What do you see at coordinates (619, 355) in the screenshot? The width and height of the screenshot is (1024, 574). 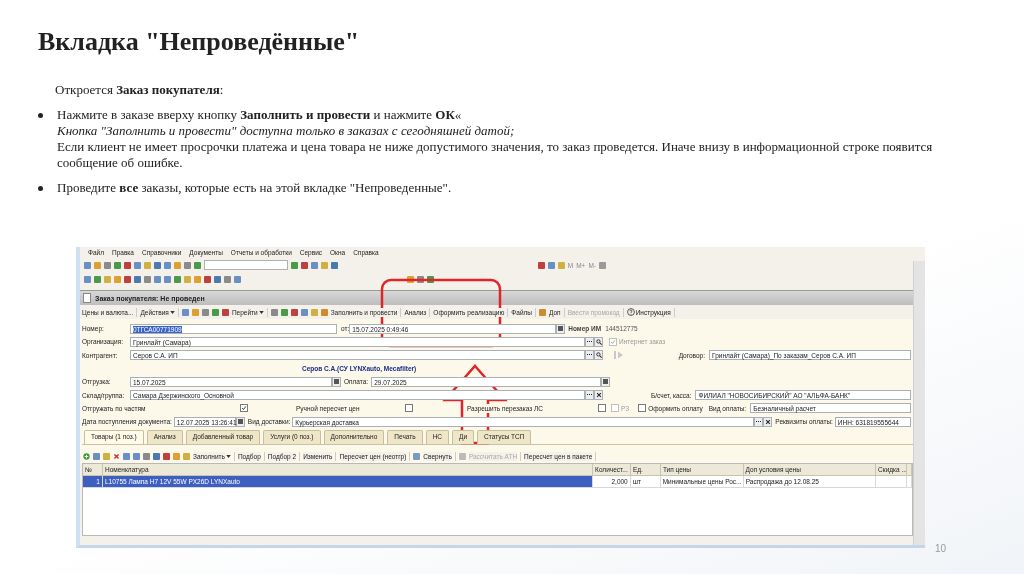 I see `play-icon` at bounding box center [619, 355].